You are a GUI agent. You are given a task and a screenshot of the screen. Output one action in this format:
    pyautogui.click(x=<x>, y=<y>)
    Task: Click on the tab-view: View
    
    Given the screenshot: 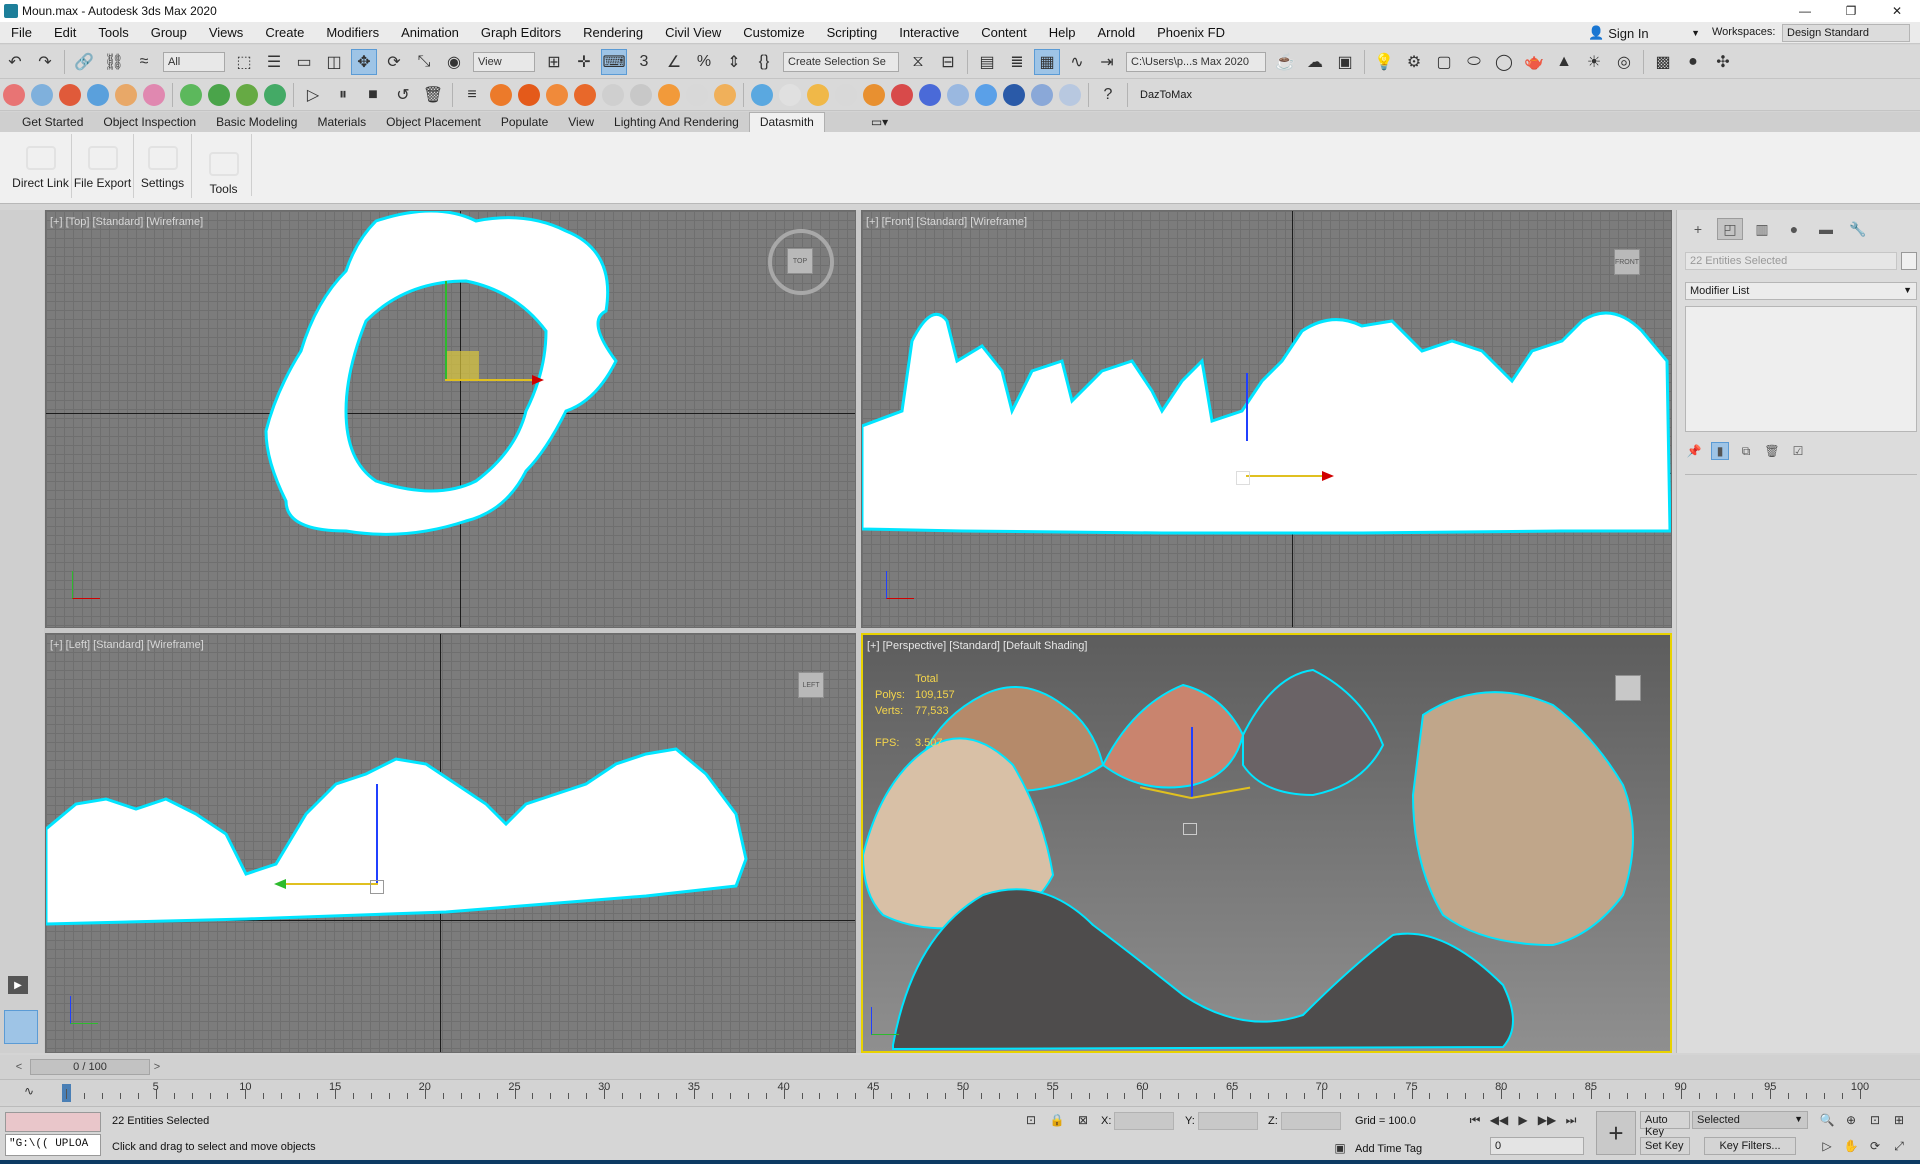 What is the action you would take?
    pyautogui.click(x=581, y=122)
    